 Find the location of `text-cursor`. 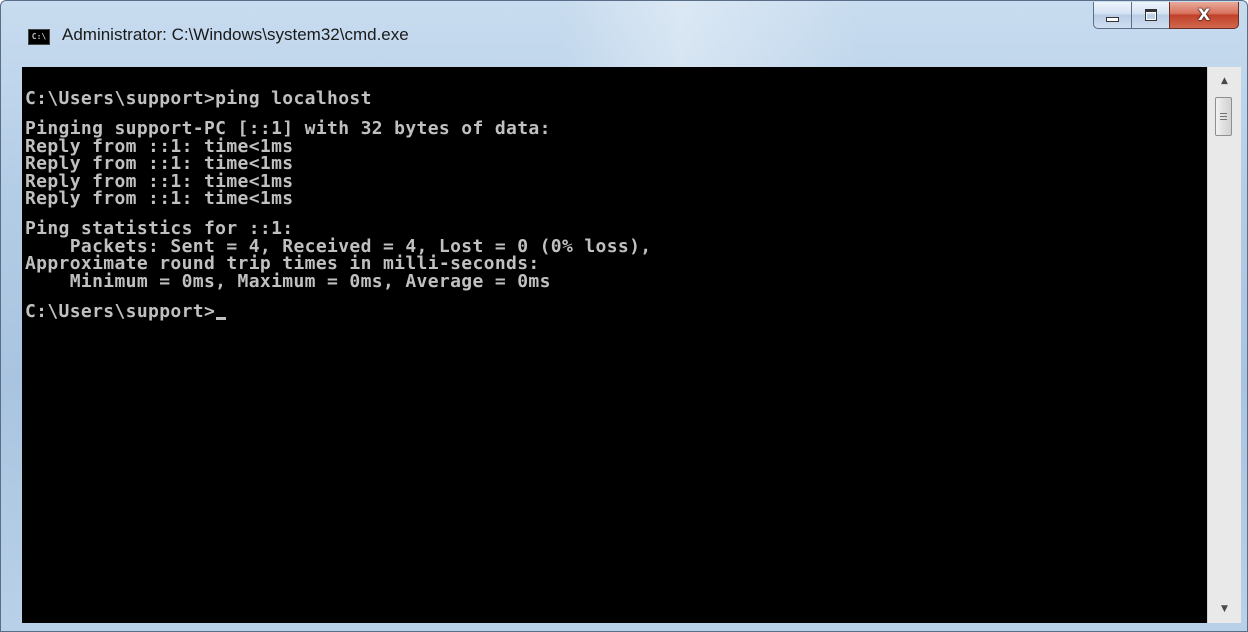

text-cursor is located at coordinates (221, 318).